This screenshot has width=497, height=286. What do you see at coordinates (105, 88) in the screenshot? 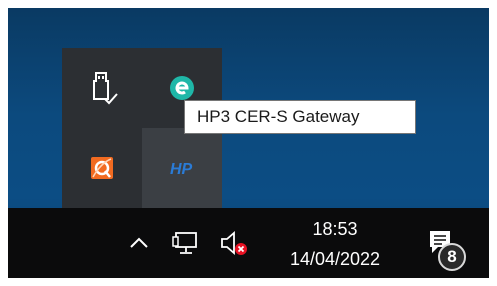
I see `usb-eject-icon` at bounding box center [105, 88].